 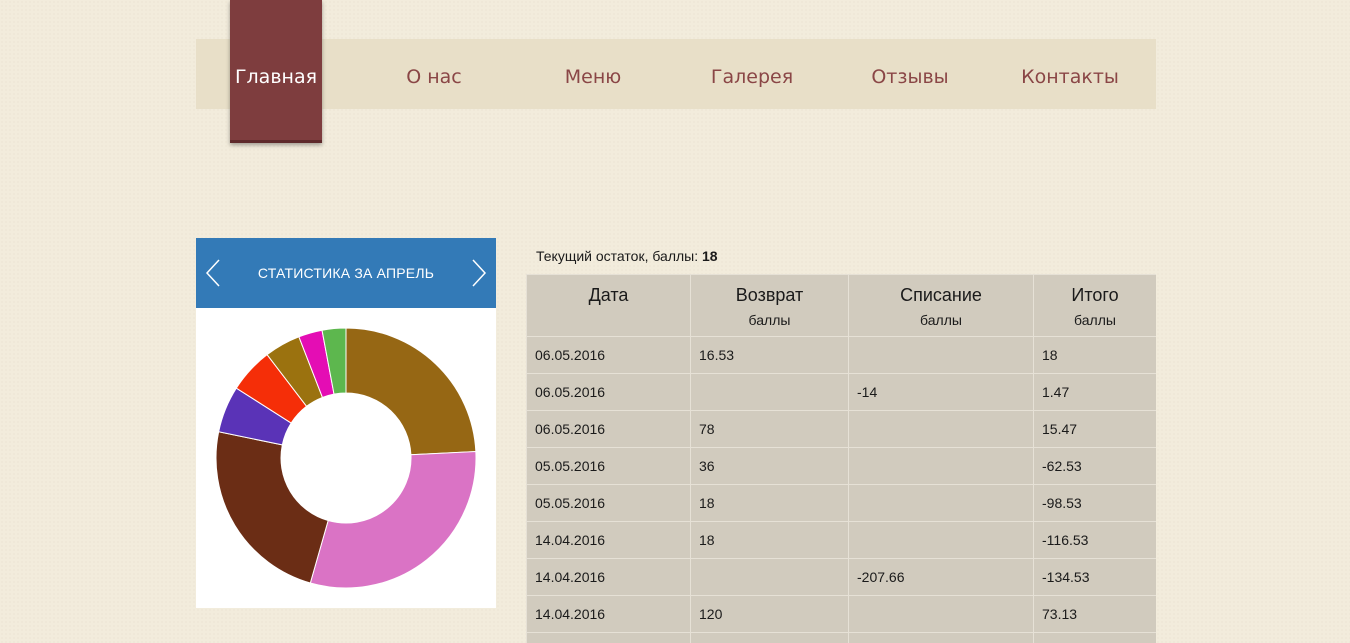 I want to click on cell-total: 1.47, so click(x=1094, y=392).